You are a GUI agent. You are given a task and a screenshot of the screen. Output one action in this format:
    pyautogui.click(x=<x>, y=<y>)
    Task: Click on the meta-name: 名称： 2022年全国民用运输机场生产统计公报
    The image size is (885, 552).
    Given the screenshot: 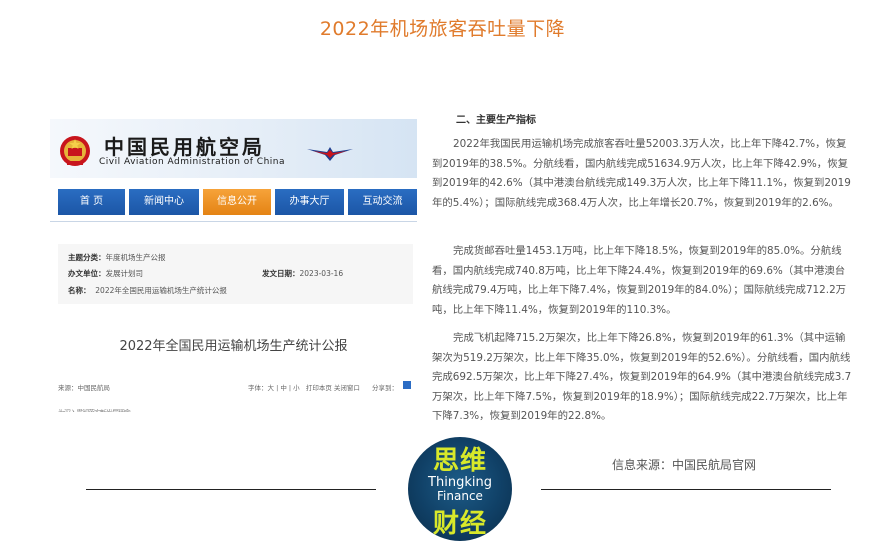 What is the action you would take?
    pyautogui.click(x=147, y=290)
    